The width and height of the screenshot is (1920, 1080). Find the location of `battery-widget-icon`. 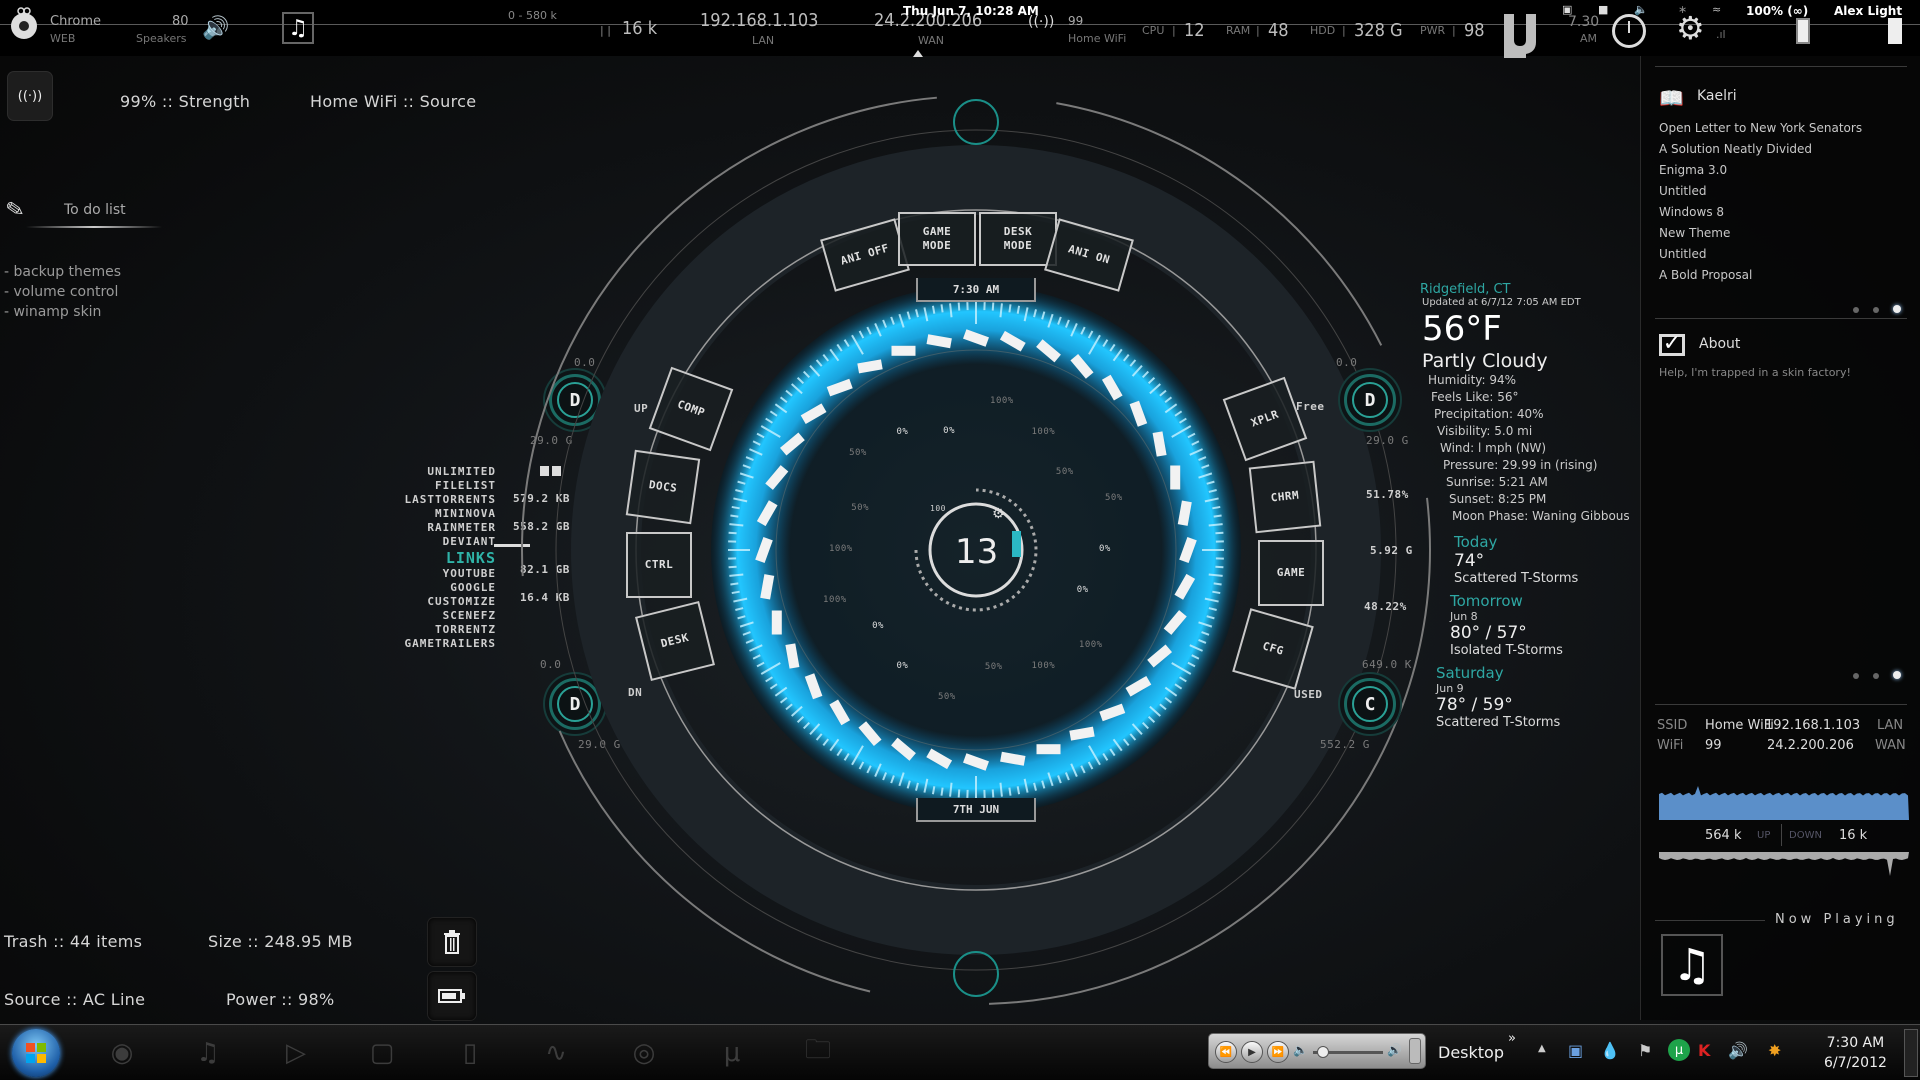

battery-widget-icon is located at coordinates (452, 996).